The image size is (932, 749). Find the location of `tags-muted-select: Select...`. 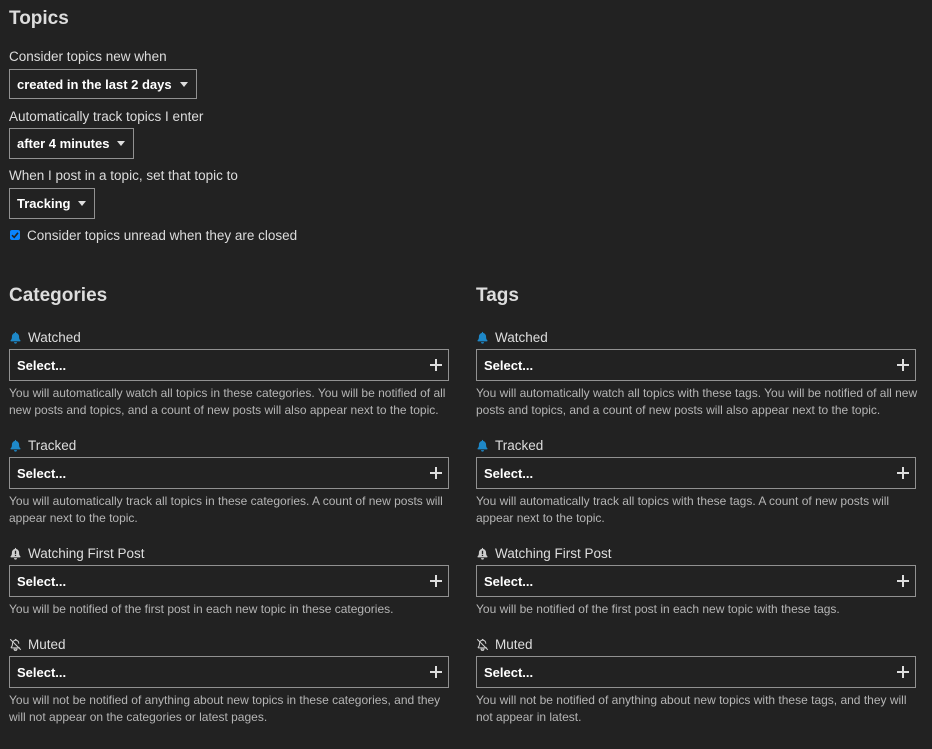

tags-muted-select: Select... is located at coordinates (696, 672).